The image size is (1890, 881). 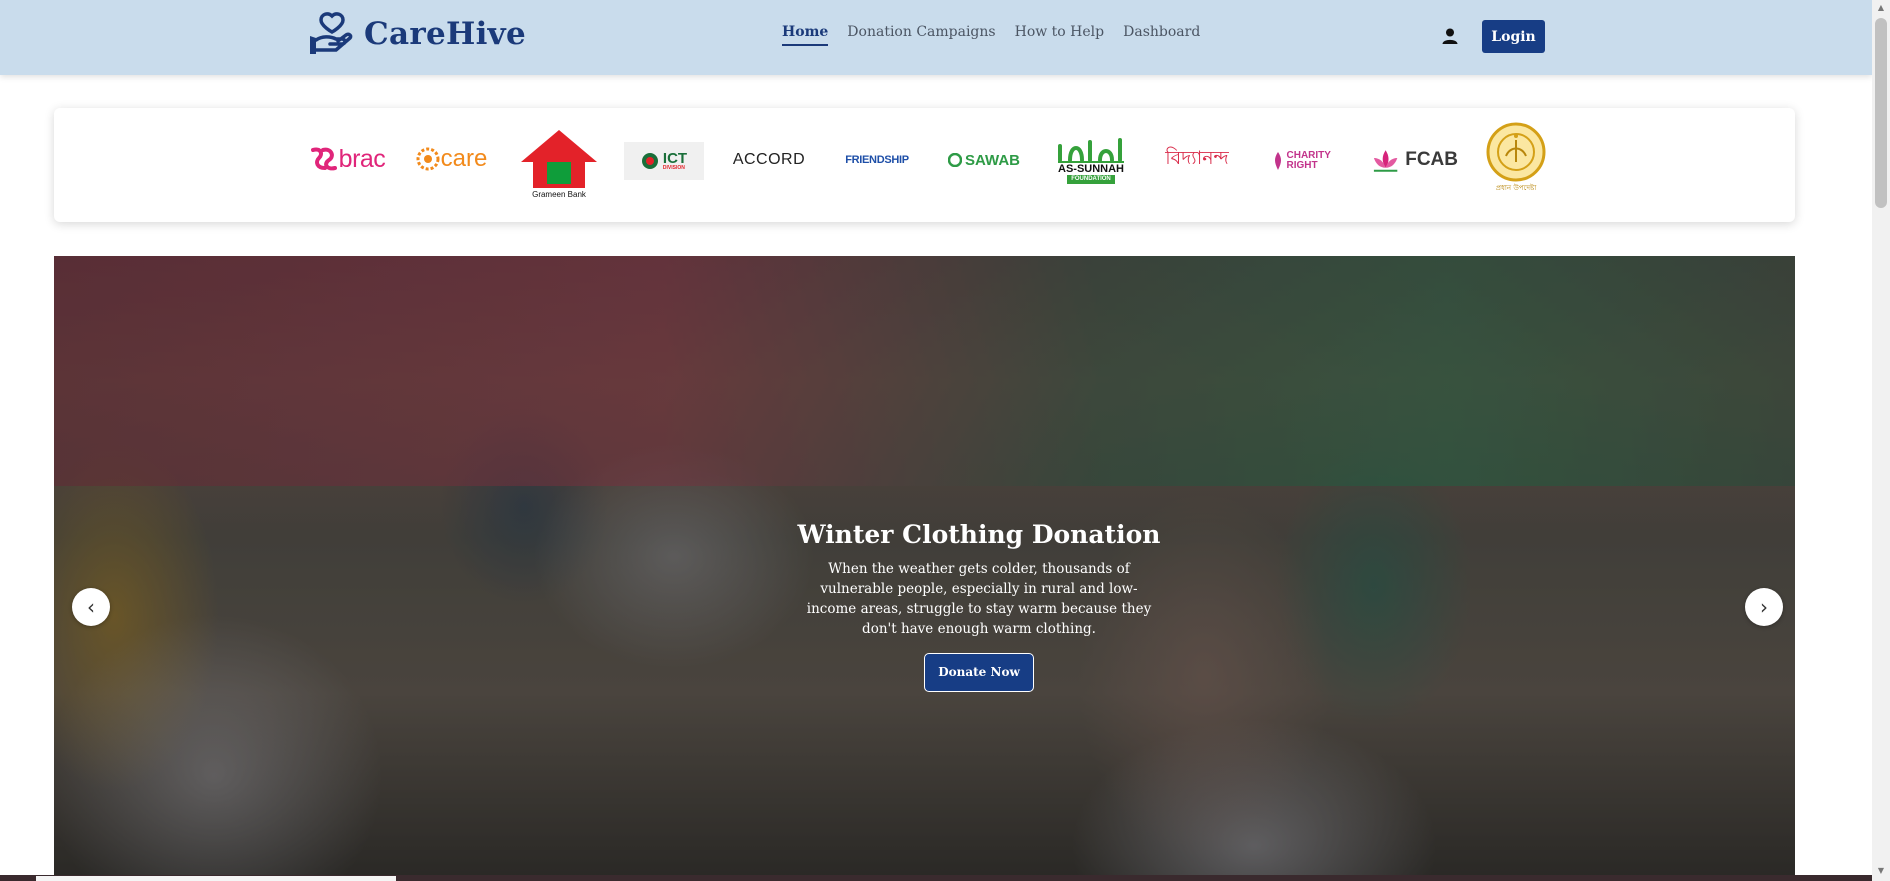 What do you see at coordinates (1881, 8) in the screenshot?
I see `scroll-up-arrow-icon: ▲` at bounding box center [1881, 8].